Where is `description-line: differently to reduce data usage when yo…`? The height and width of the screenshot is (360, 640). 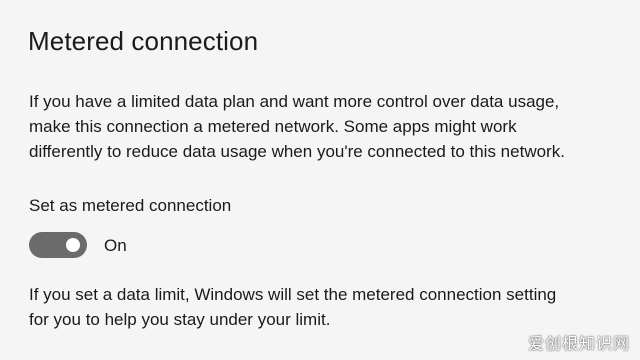
description-line: differently to reduce data usage when yo… is located at coordinates (297, 151).